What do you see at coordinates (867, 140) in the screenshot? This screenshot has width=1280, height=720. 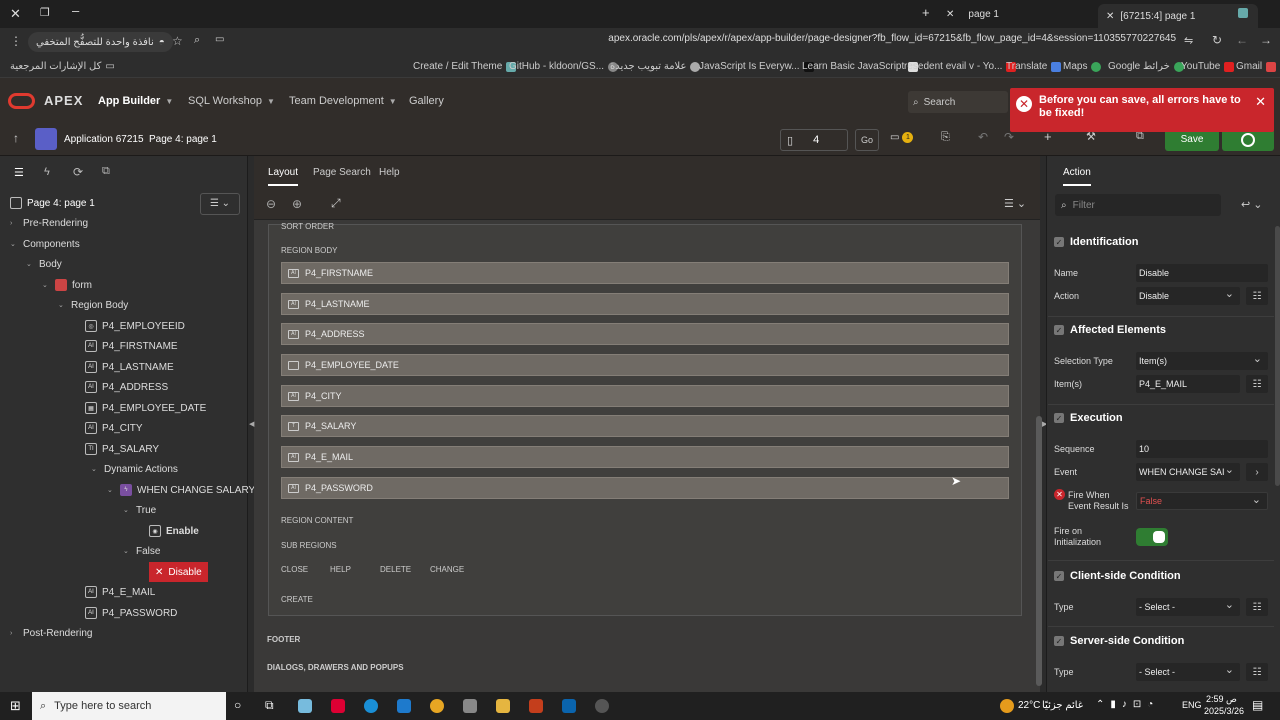 I see `go-button: Go` at bounding box center [867, 140].